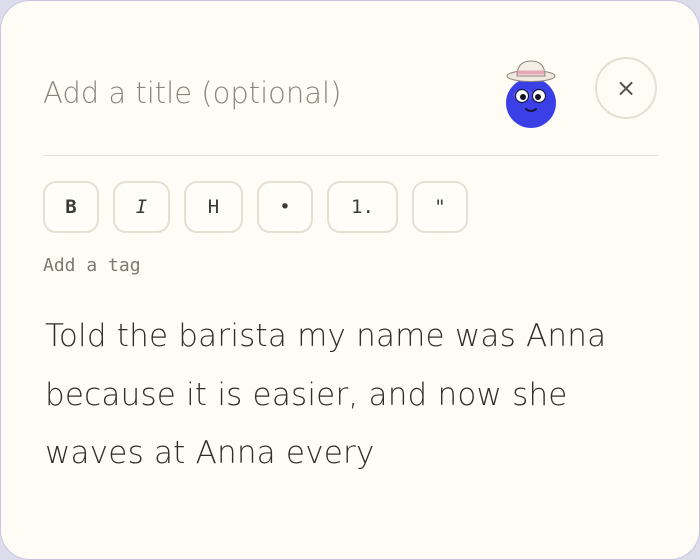 The height and width of the screenshot is (560, 700). I want to click on body-line: because it is easier, and now she, so click(306, 394).